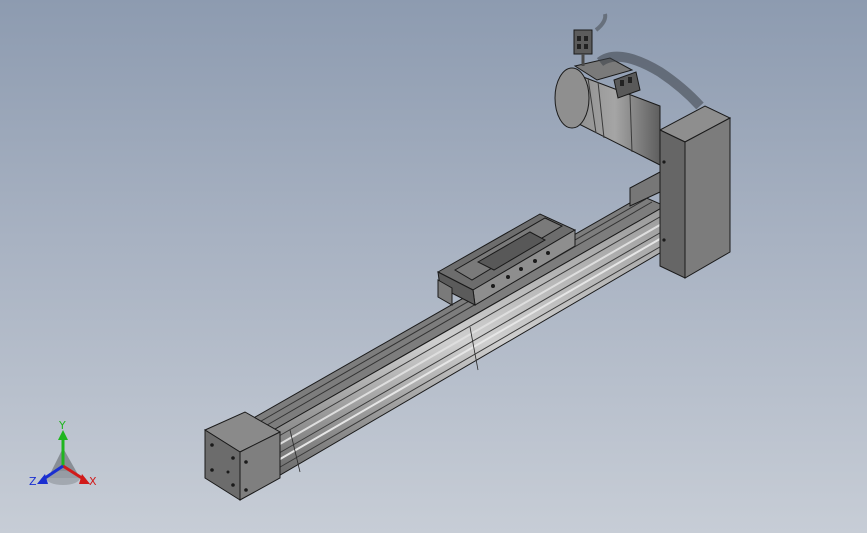  Describe the element at coordinates (33, 481) in the screenshot. I see `z-axis-label: Z` at that location.